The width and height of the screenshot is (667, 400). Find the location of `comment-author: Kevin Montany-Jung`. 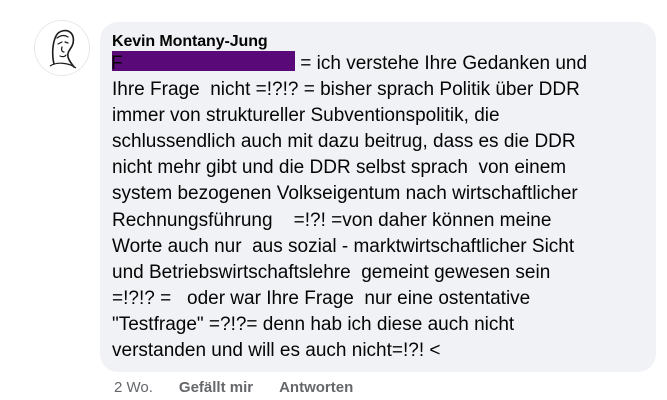

comment-author: Kevin Montany-Jung is located at coordinates (378, 42).